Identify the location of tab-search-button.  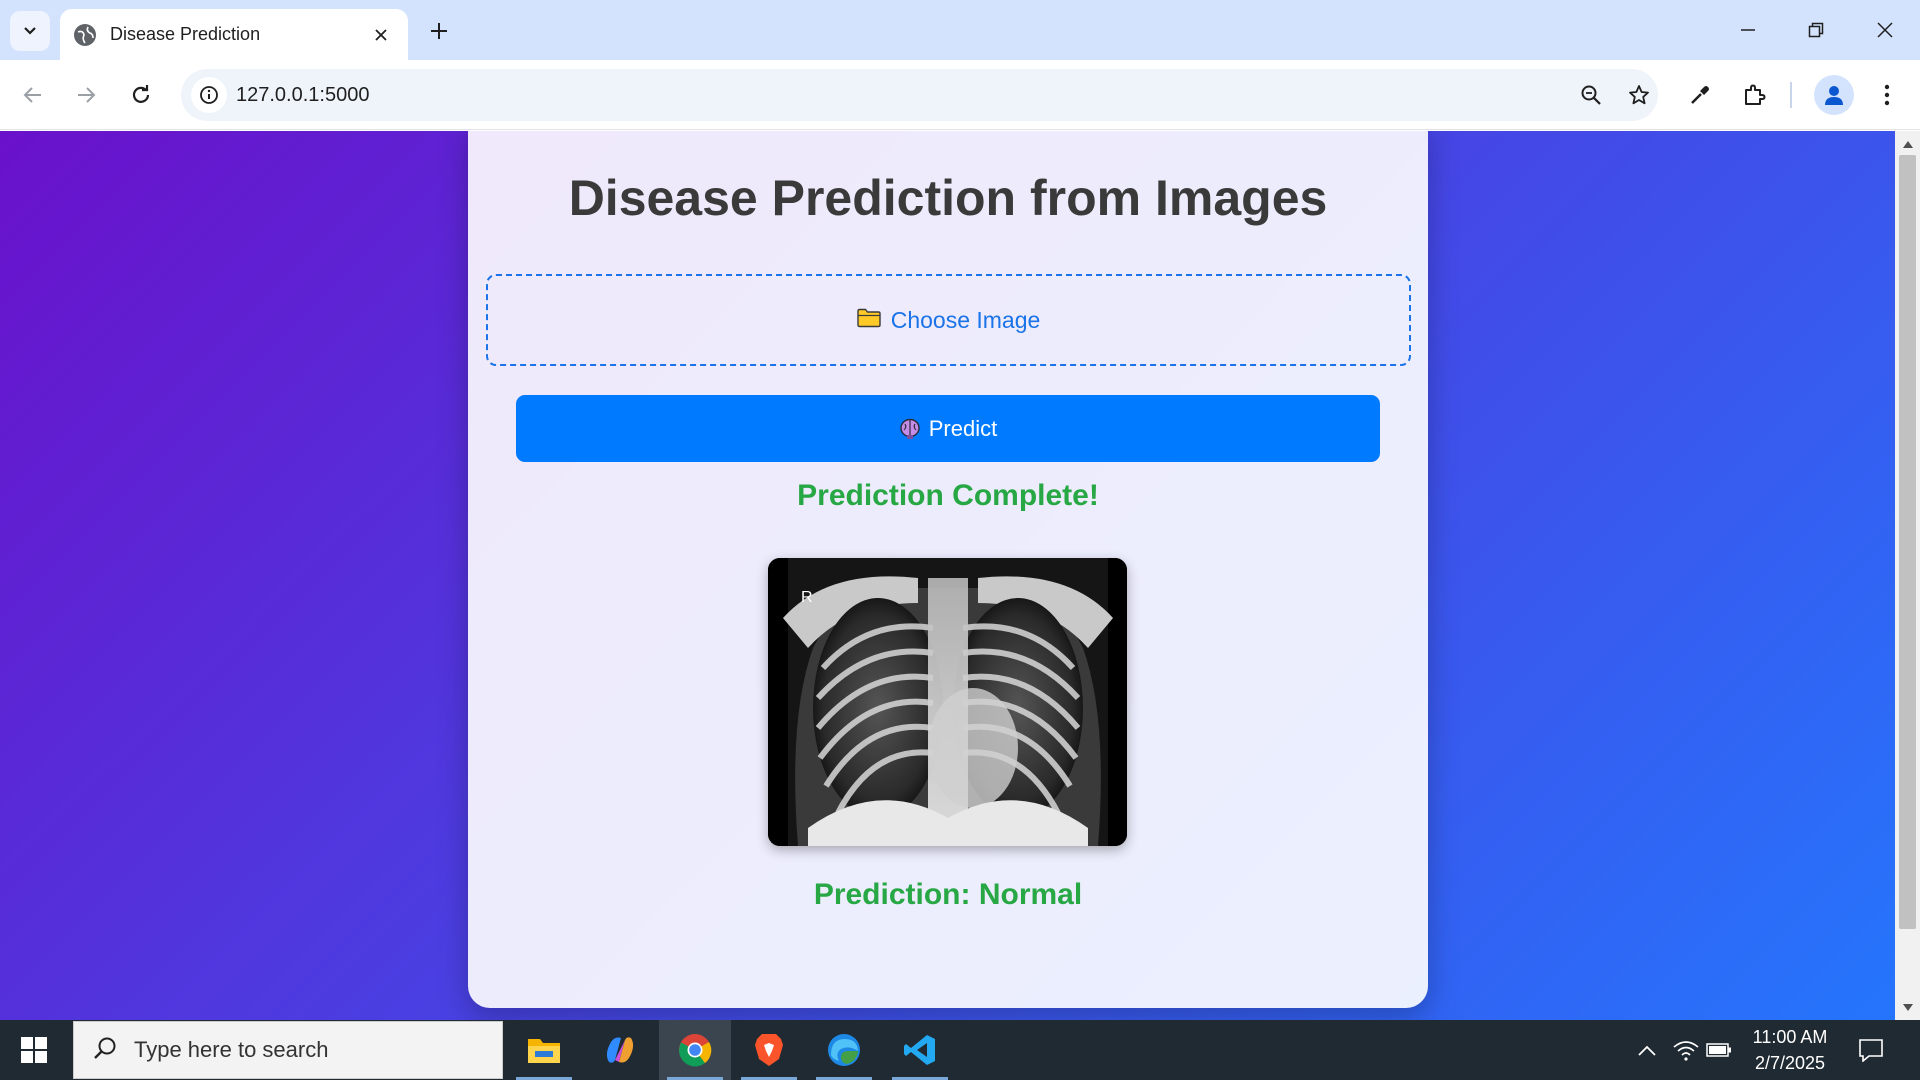
(30, 31).